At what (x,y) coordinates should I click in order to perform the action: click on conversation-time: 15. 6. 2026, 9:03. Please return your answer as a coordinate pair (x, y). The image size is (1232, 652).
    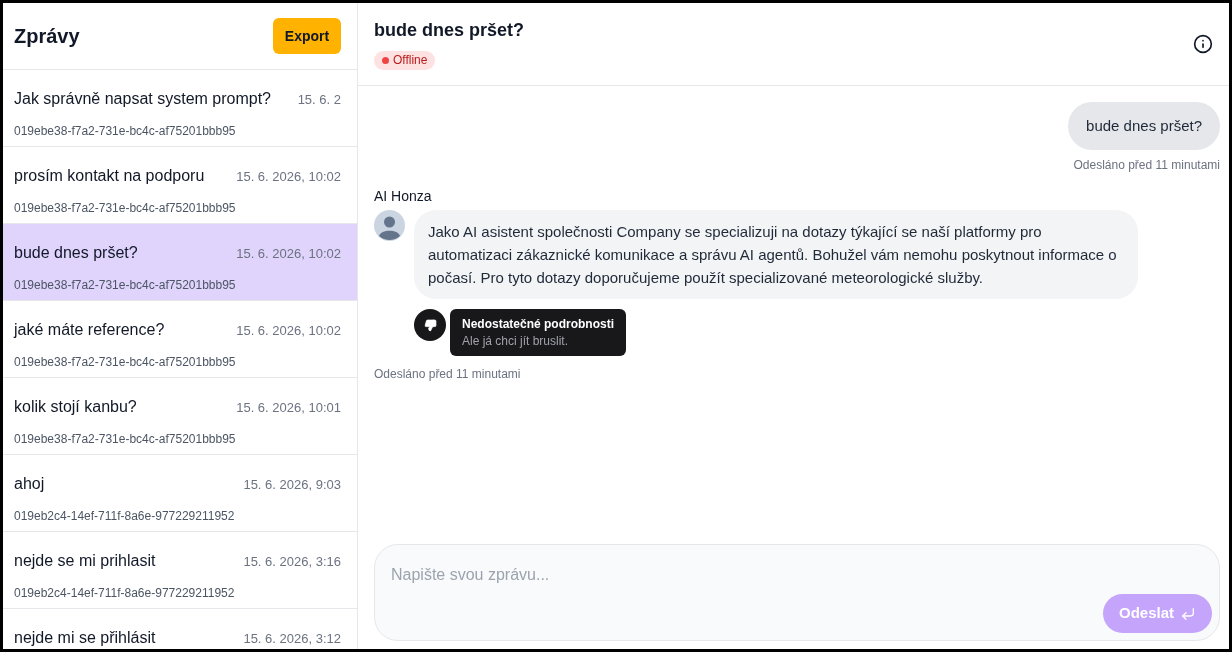
    Looking at the image, I should click on (292, 485).